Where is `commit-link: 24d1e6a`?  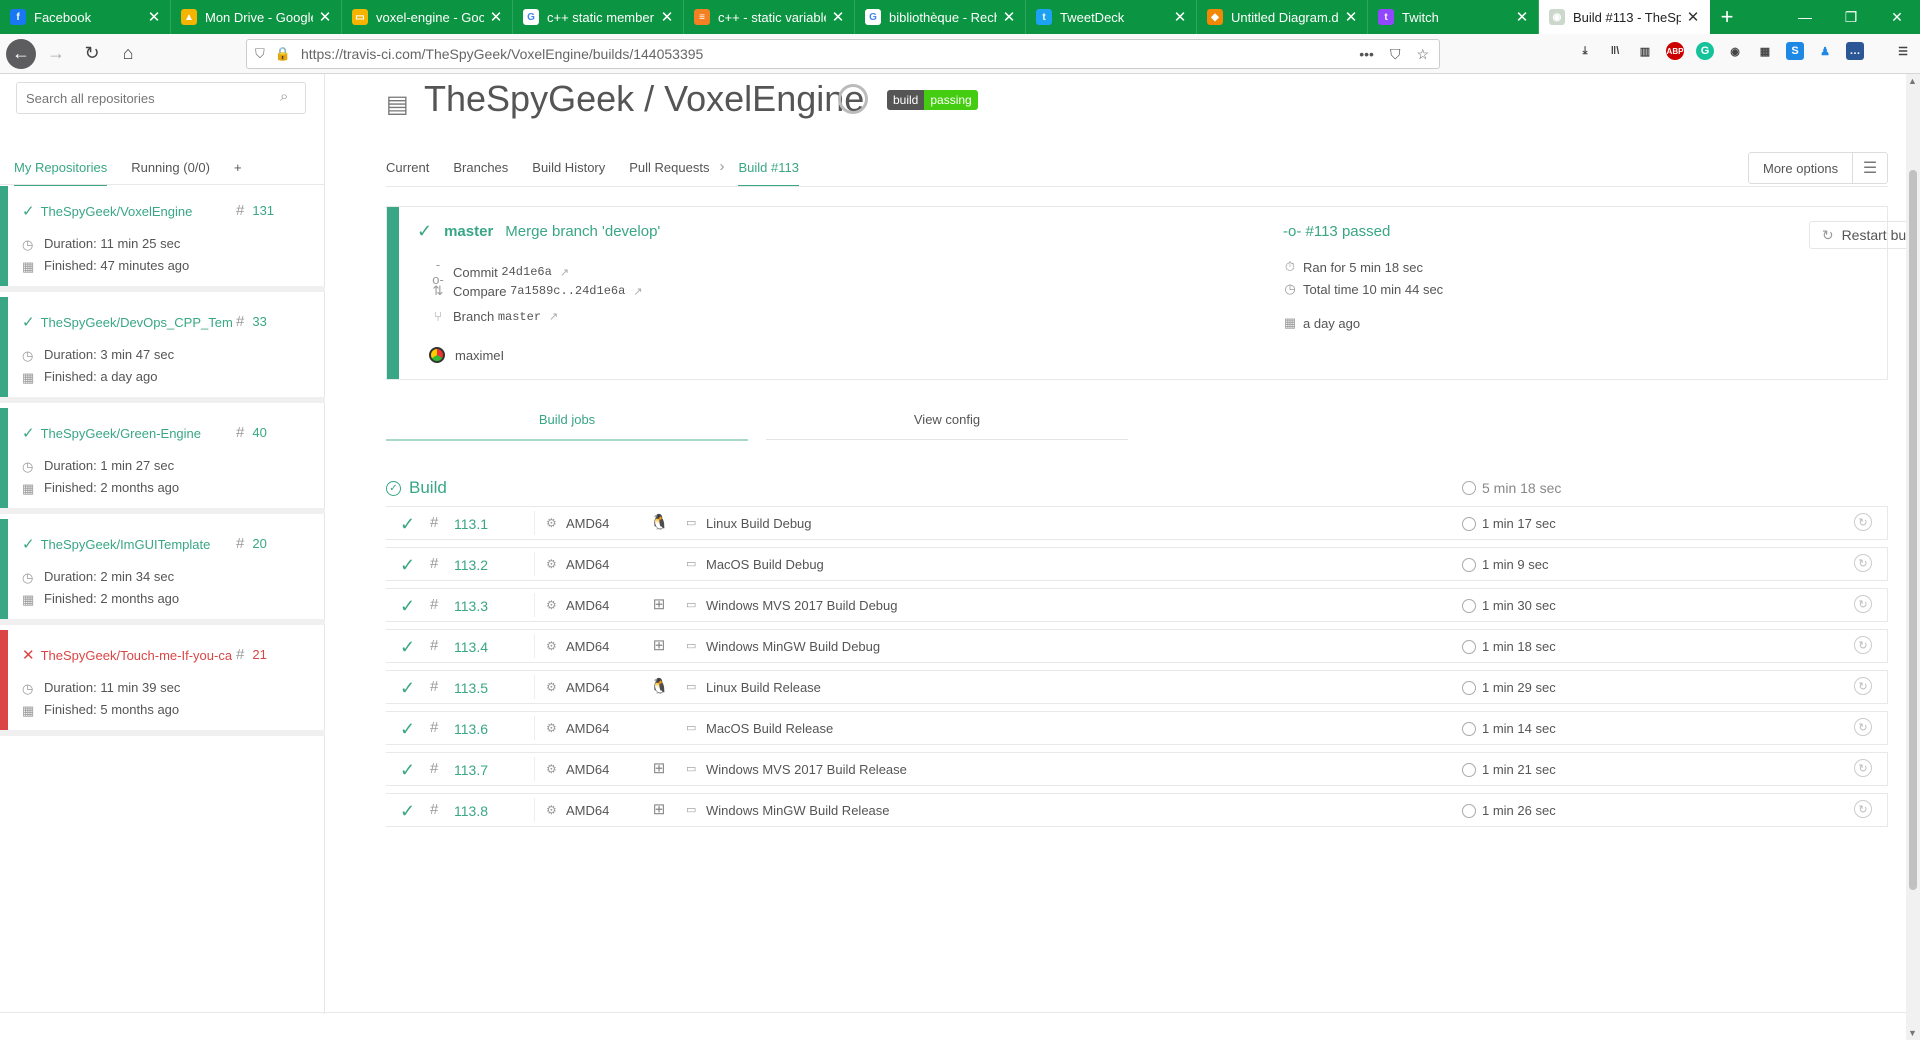 commit-link: 24d1e6a is located at coordinates (526, 272).